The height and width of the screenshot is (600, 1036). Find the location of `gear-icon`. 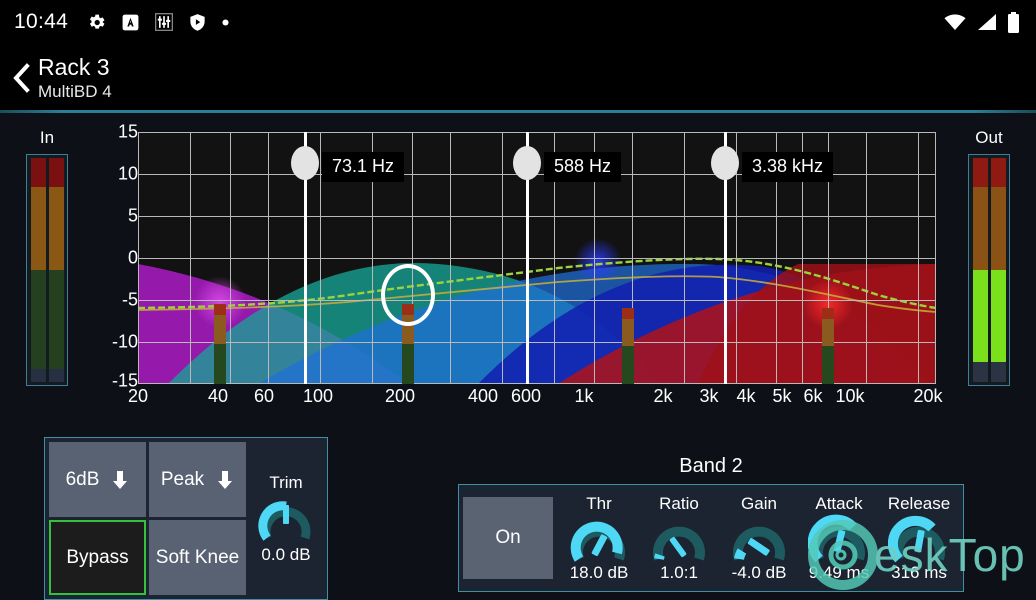

gear-icon is located at coordinates (97, 21).